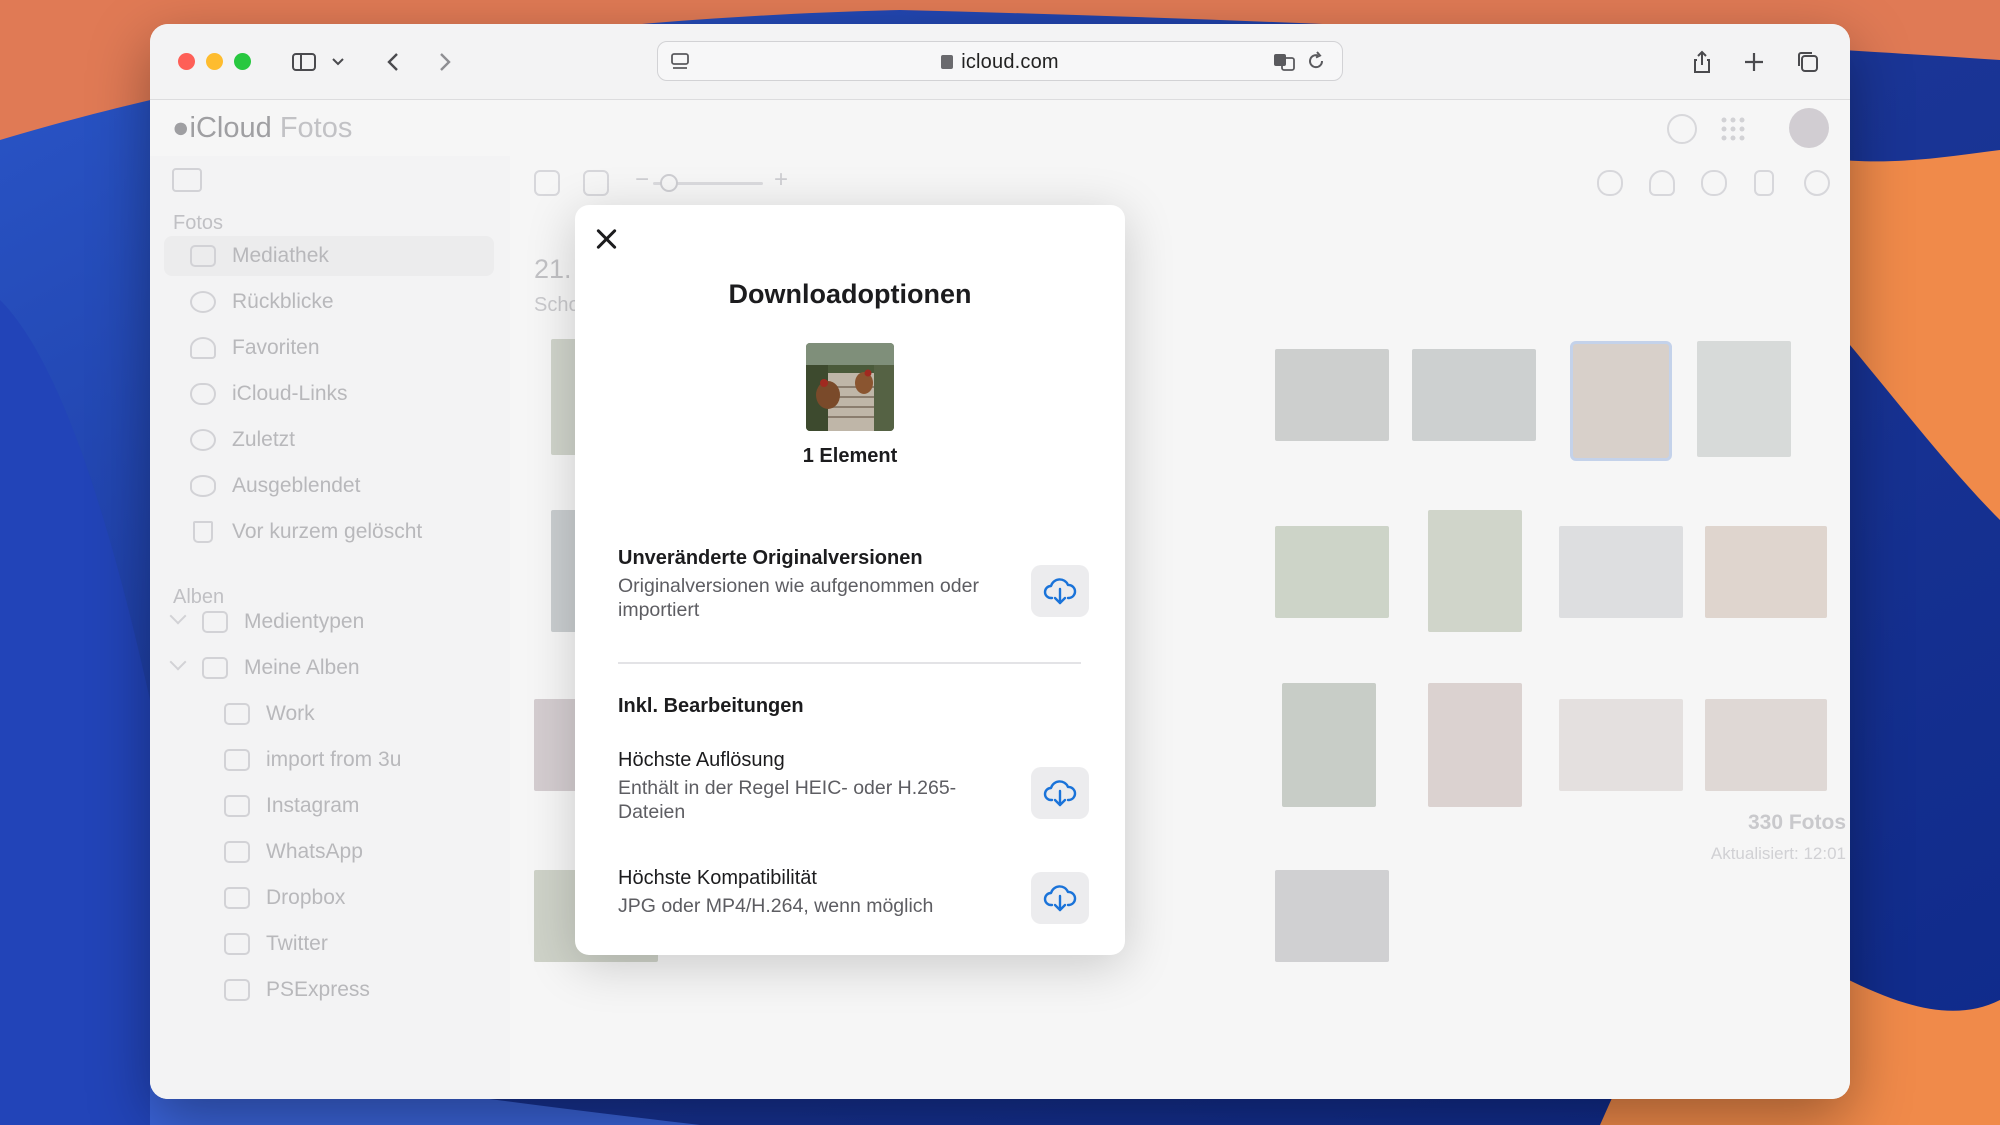 The height and width of the screenshot is (1125, 2000). I want to click on chevron-down-icon, so click(338, 62).